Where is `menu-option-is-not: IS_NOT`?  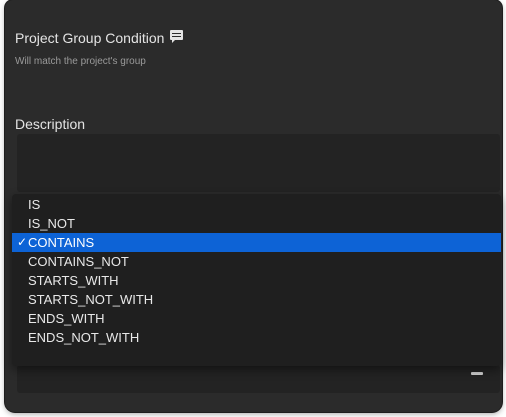 menu-option-is-not: IS_NOT is located at coordinates (256, 223).